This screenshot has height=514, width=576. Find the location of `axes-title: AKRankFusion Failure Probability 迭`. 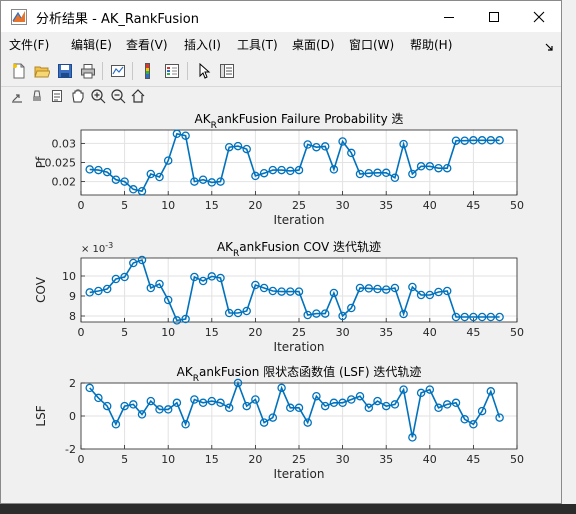

axes-title: AKRankFusion Failure Probability 迭 is located at coordinates (299, 121).